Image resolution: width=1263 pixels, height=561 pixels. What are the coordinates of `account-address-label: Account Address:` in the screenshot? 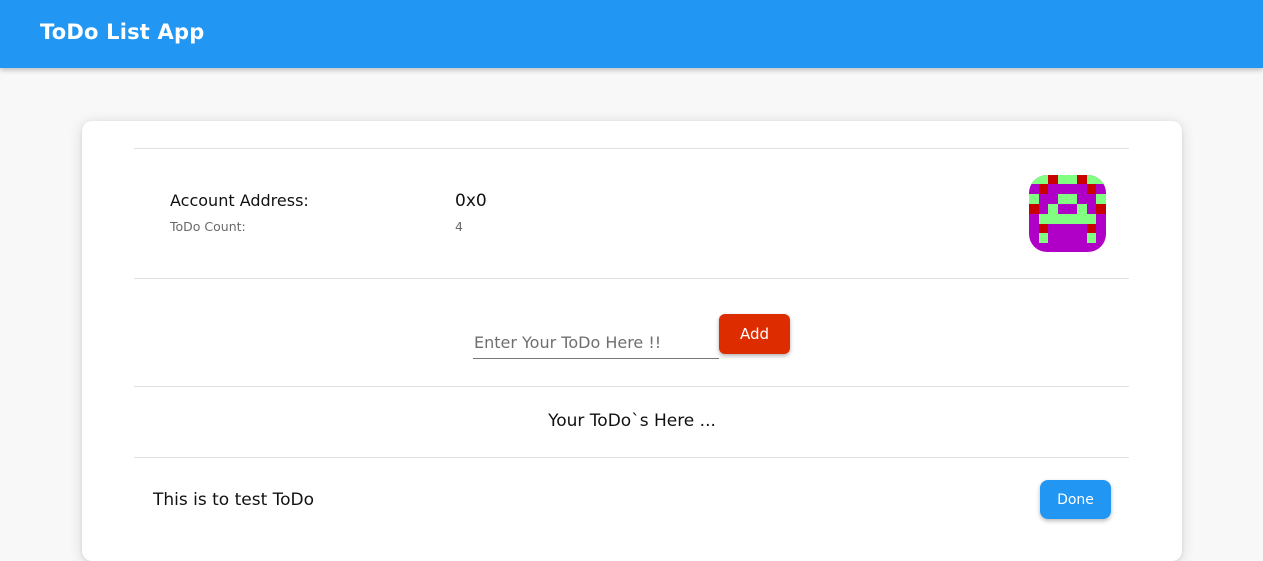 It's located at (239, 200).